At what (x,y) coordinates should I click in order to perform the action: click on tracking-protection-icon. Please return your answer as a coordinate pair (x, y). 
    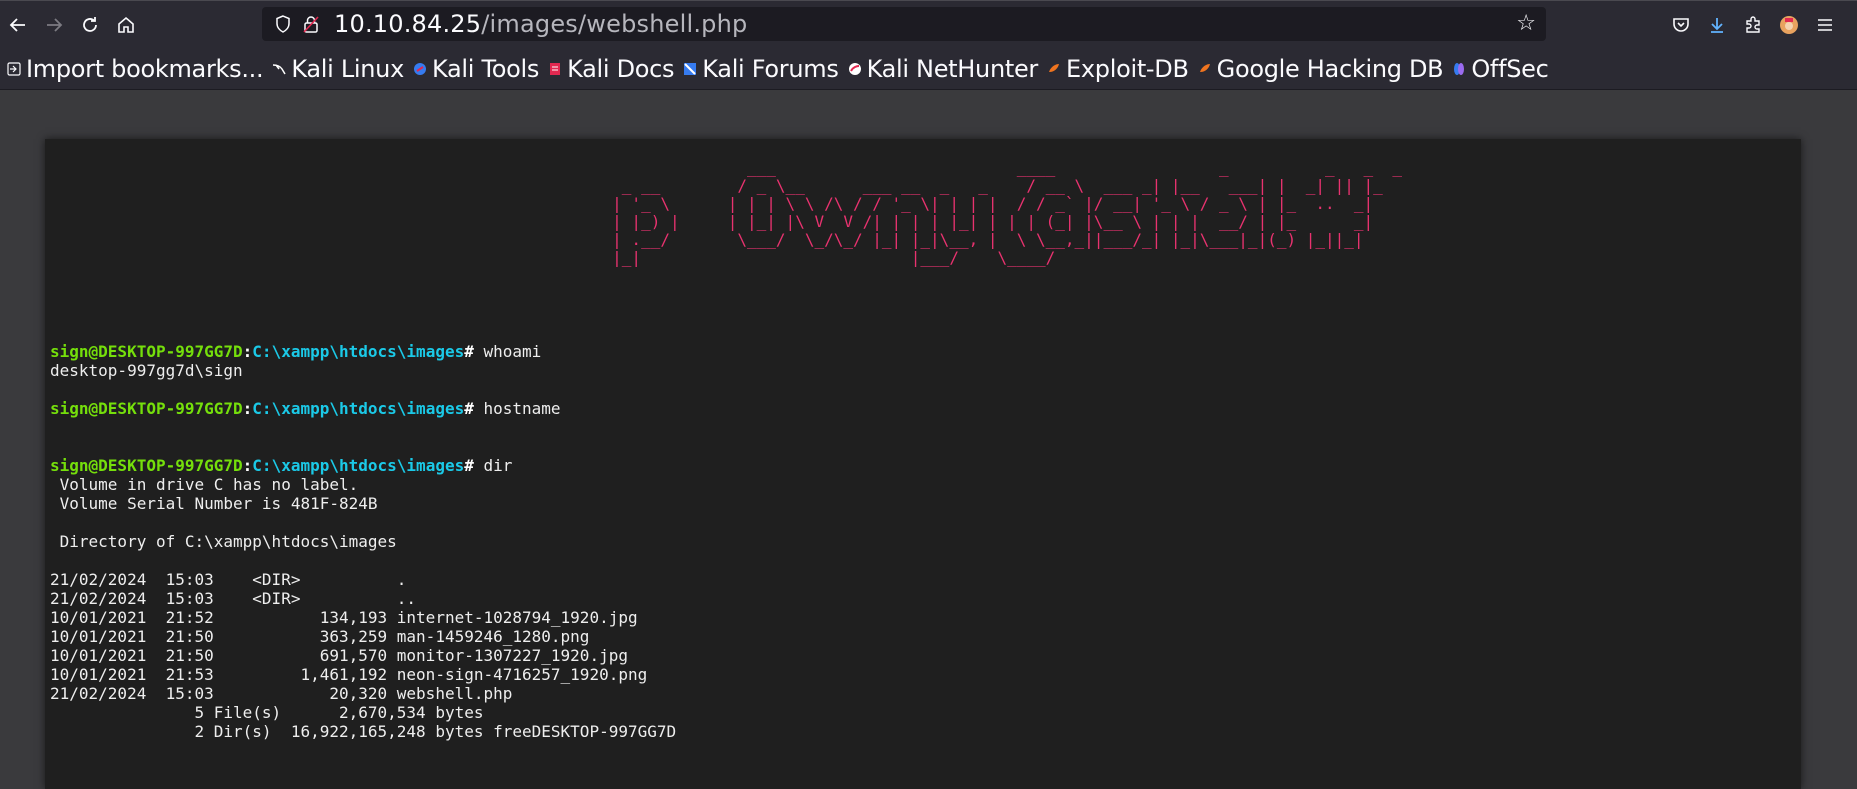
    Looking at the image, I should click on (283, 24).